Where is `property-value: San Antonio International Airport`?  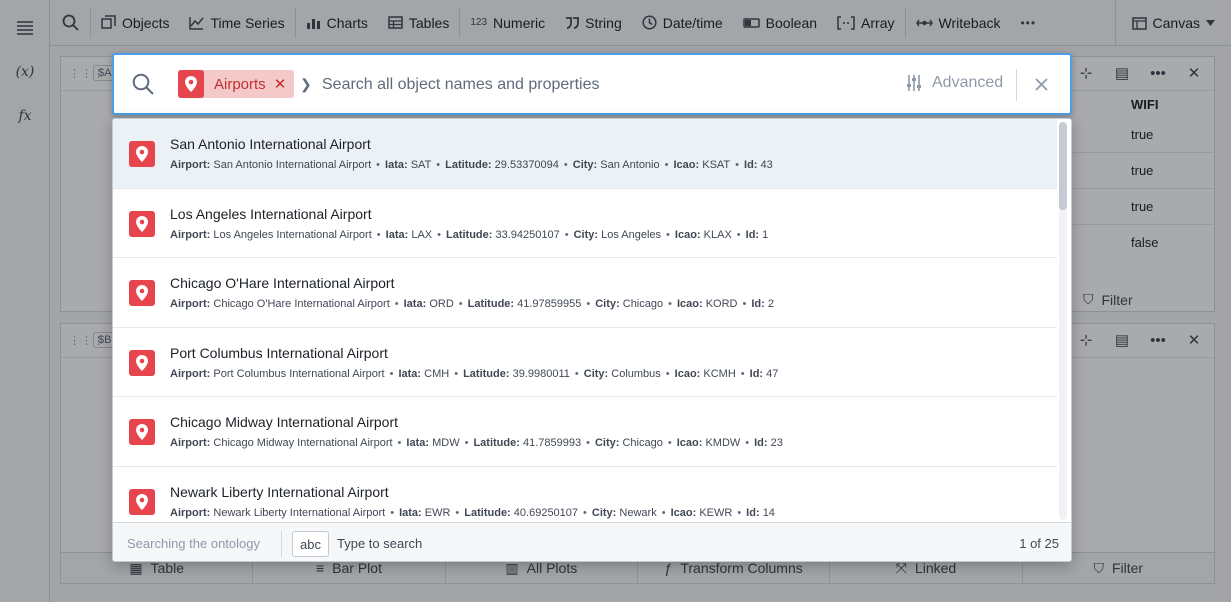
property-value: San Antonio International Airport is located at coordinates (292, 165).